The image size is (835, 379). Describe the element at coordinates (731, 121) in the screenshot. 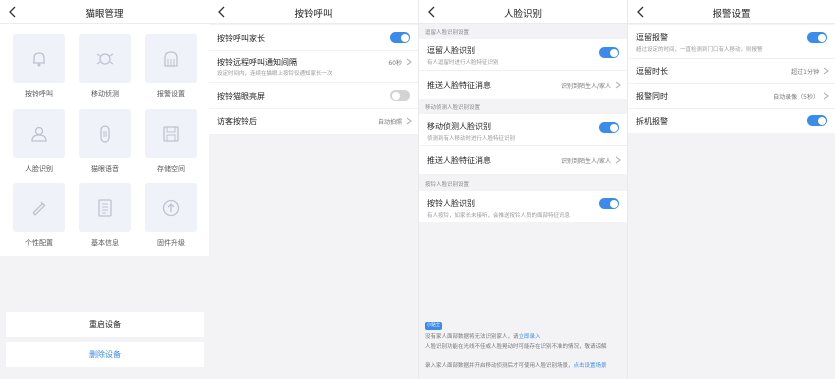

I see `tamper-alarm-row: 拆机报警` at that location.